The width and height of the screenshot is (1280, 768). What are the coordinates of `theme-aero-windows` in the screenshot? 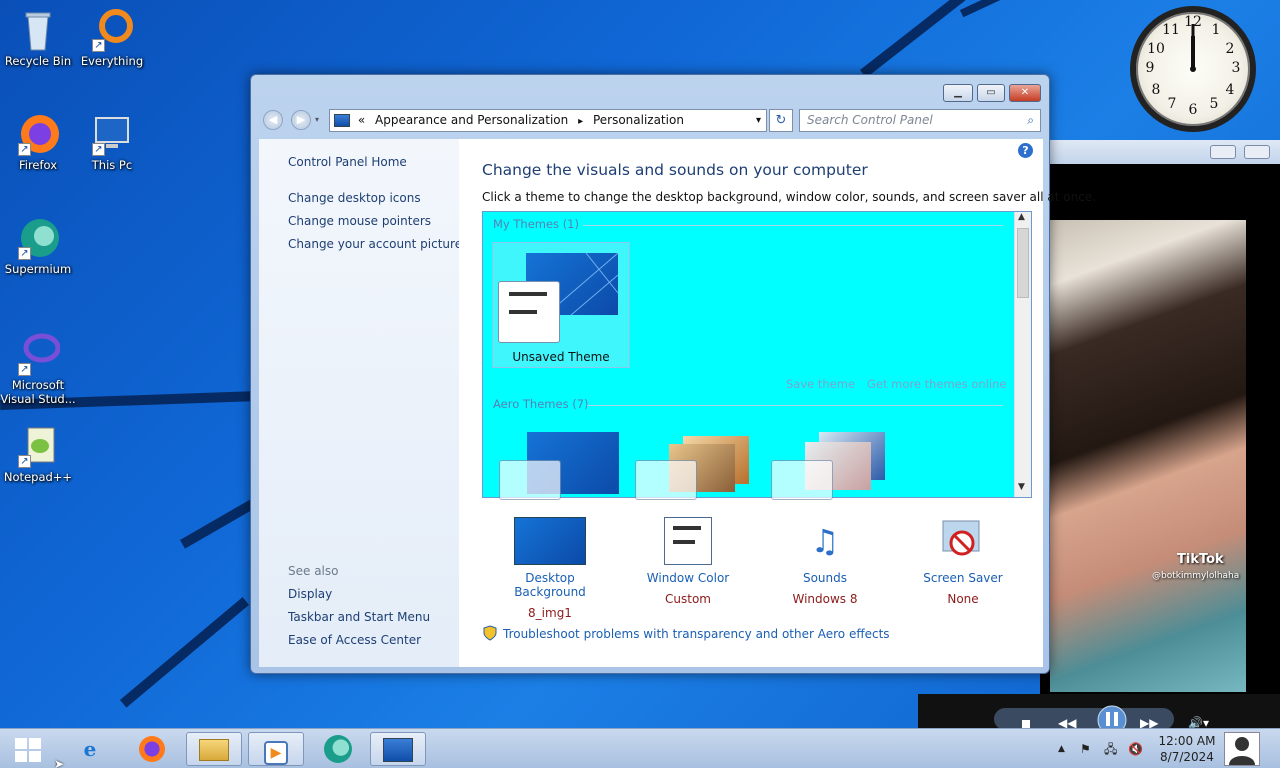 It's located at (559, 465).